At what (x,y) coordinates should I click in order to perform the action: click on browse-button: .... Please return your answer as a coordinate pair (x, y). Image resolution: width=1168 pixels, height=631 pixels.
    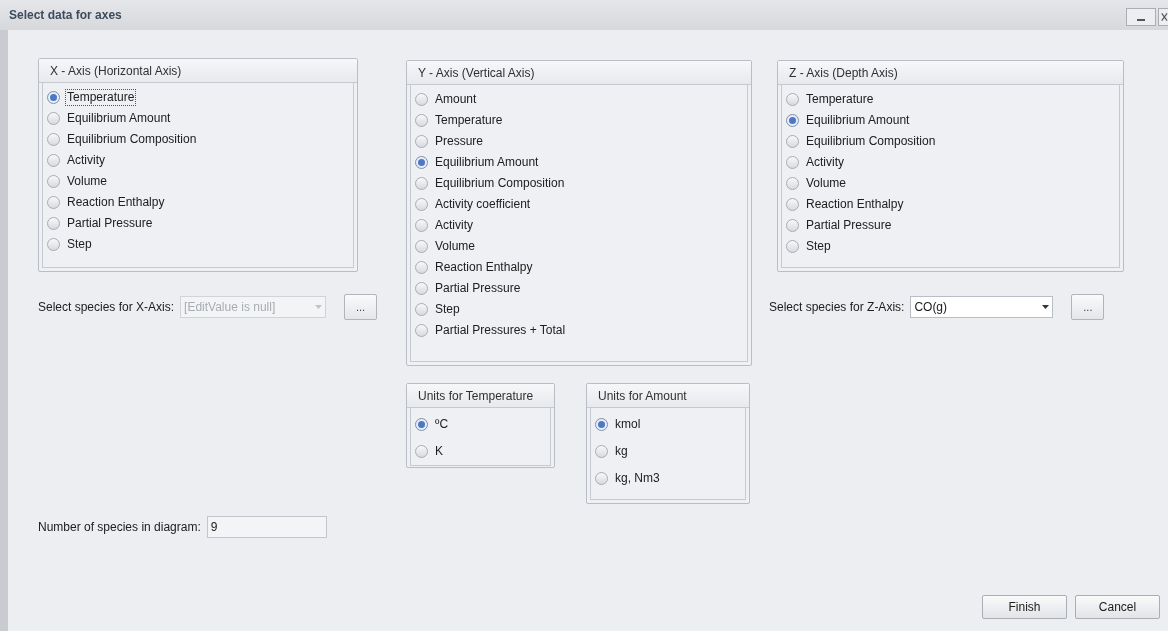
    Looking at the image, I should click on (1088, 307).